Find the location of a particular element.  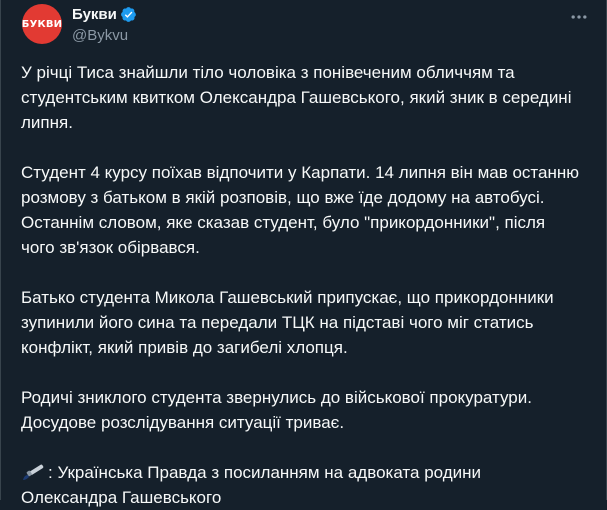

avatar-logo-text: БУКВИ is located at coordinates (42, 24).